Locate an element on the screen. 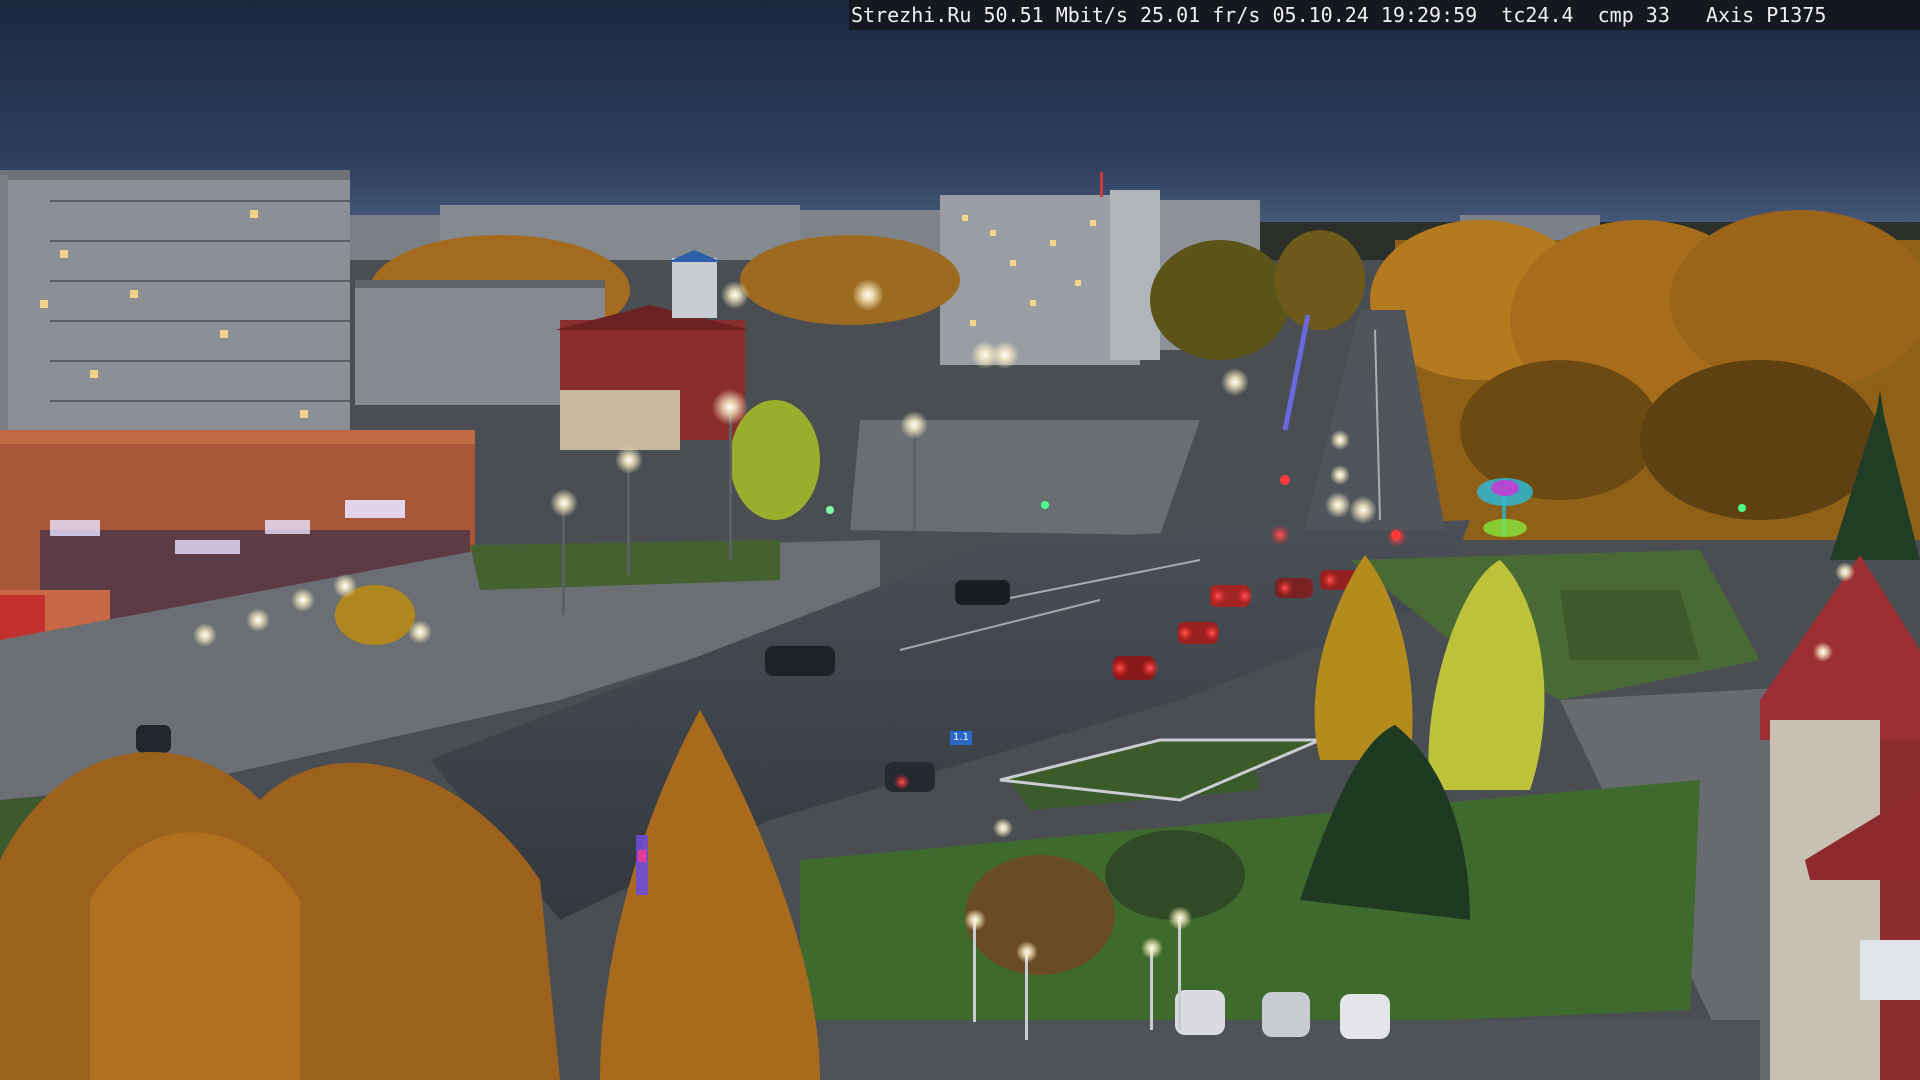 Image resolution: width=1920 pixels, height=1080 pixels. road-sign: 1.1 is located at coordinates (961, 738).